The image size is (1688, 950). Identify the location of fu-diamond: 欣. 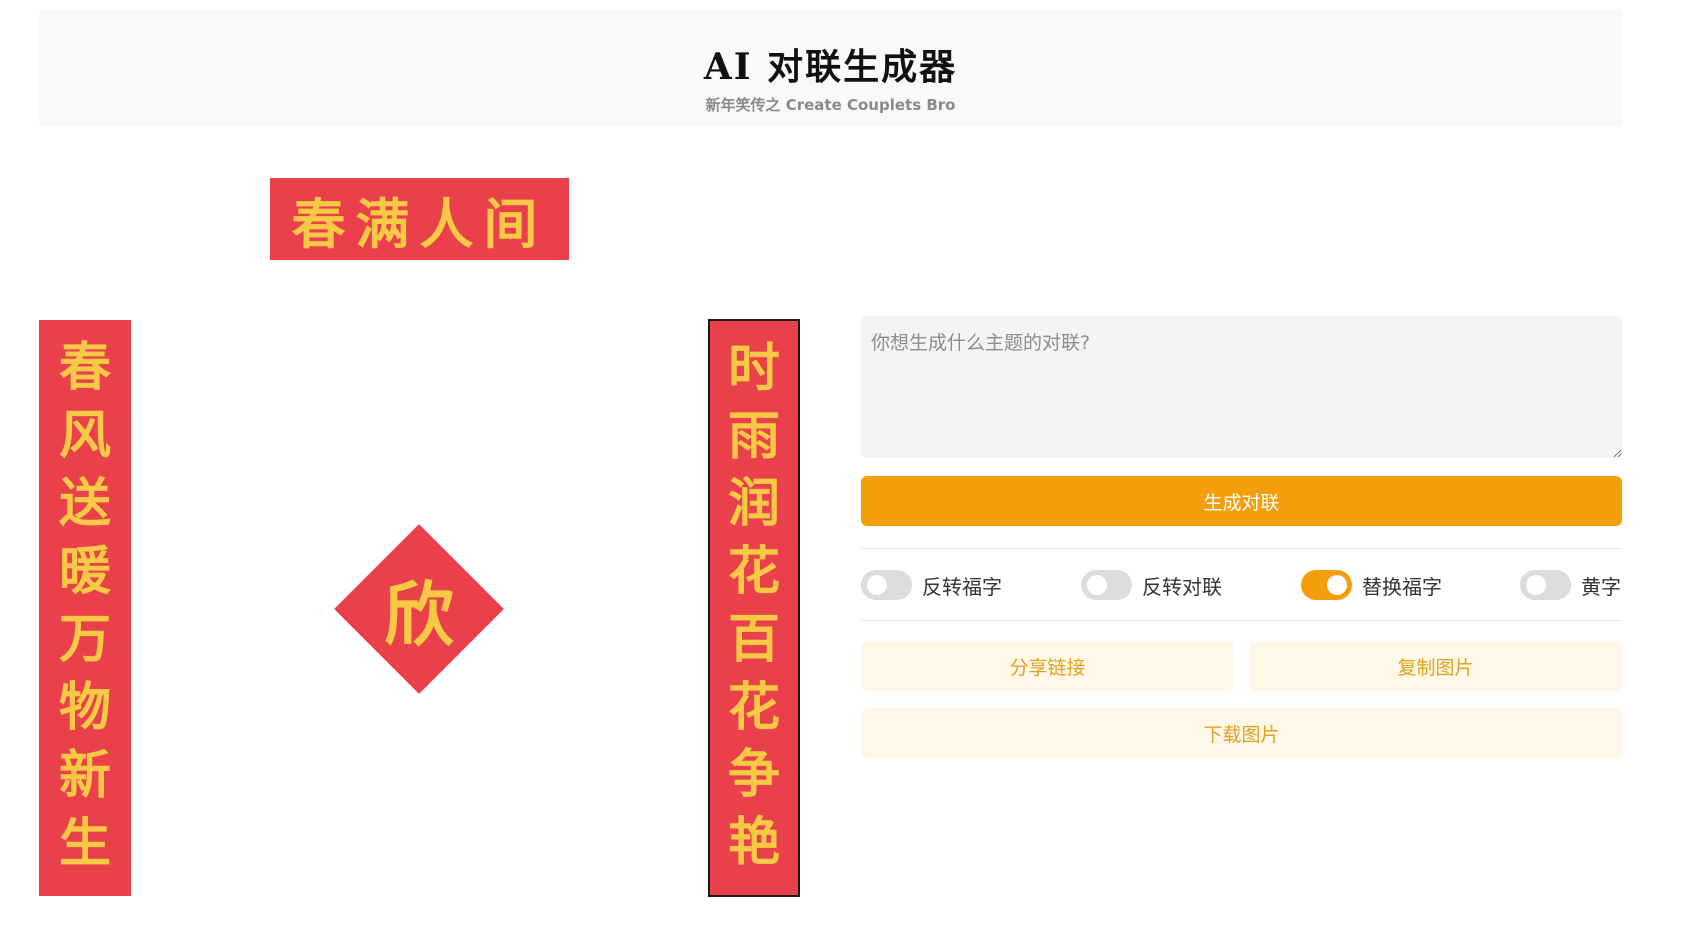
(419, 609).